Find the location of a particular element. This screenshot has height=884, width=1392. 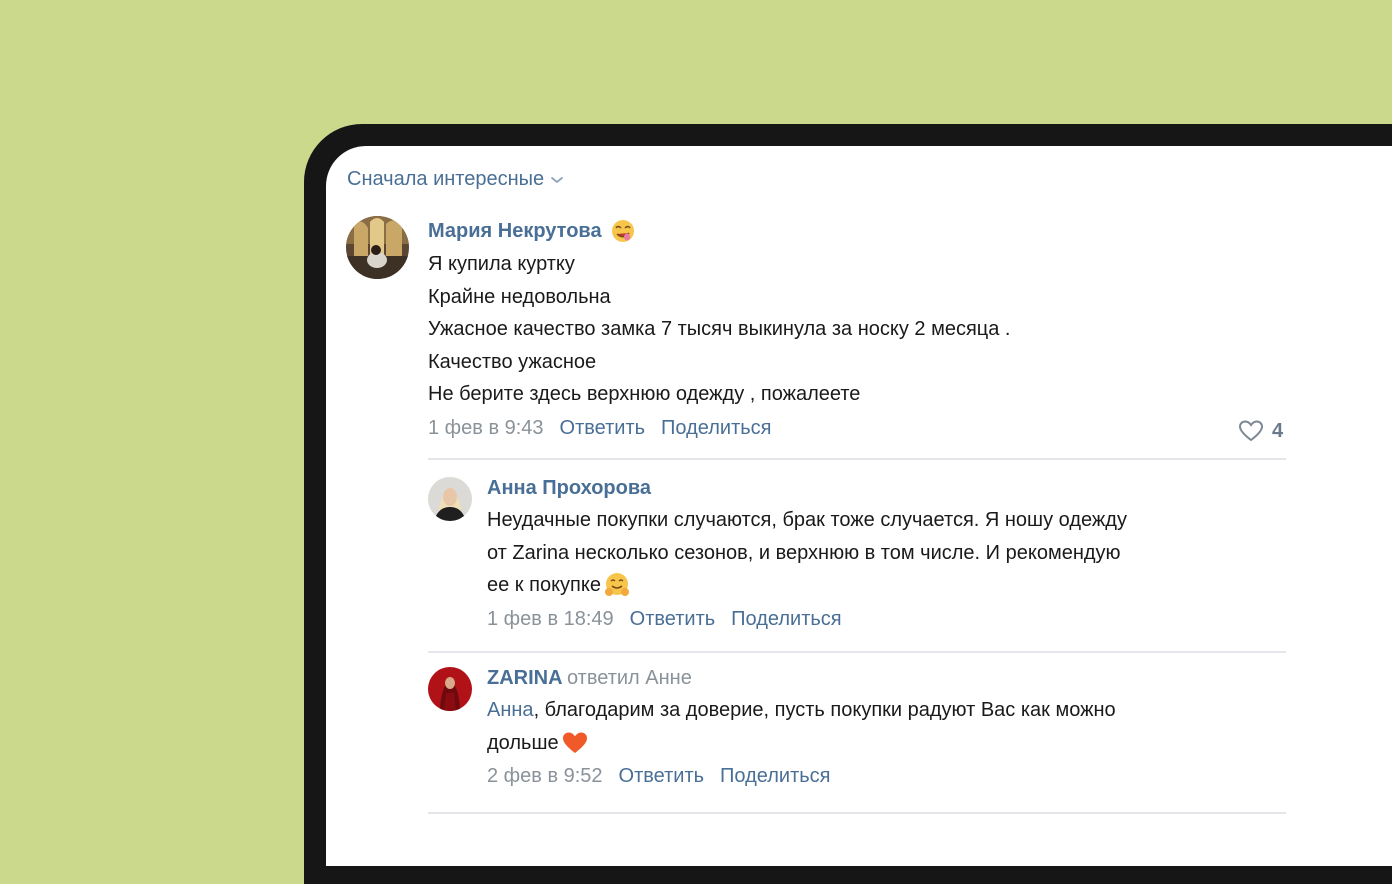

comment-text-line: Крайне недовольна is located at coordinates (519, 296).